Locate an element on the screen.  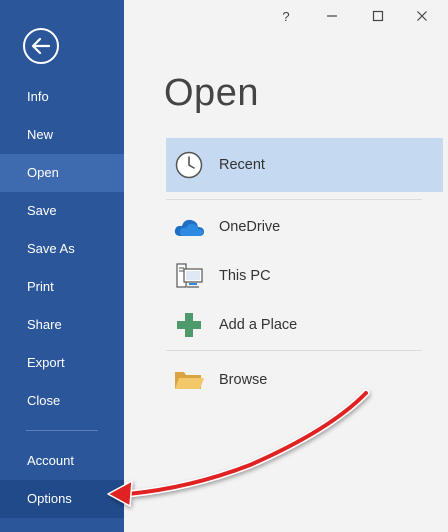
back-arrow-icon is located at coordinates (41, 46).